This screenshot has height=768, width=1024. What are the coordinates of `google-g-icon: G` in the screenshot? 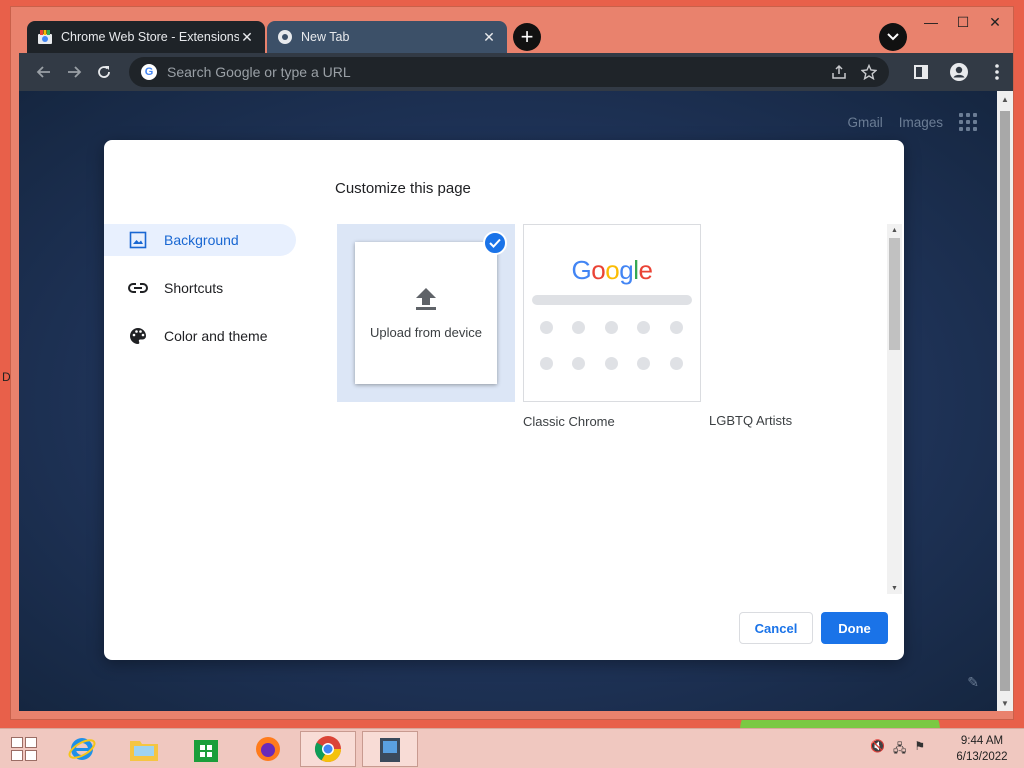 It's located at (149, 72).